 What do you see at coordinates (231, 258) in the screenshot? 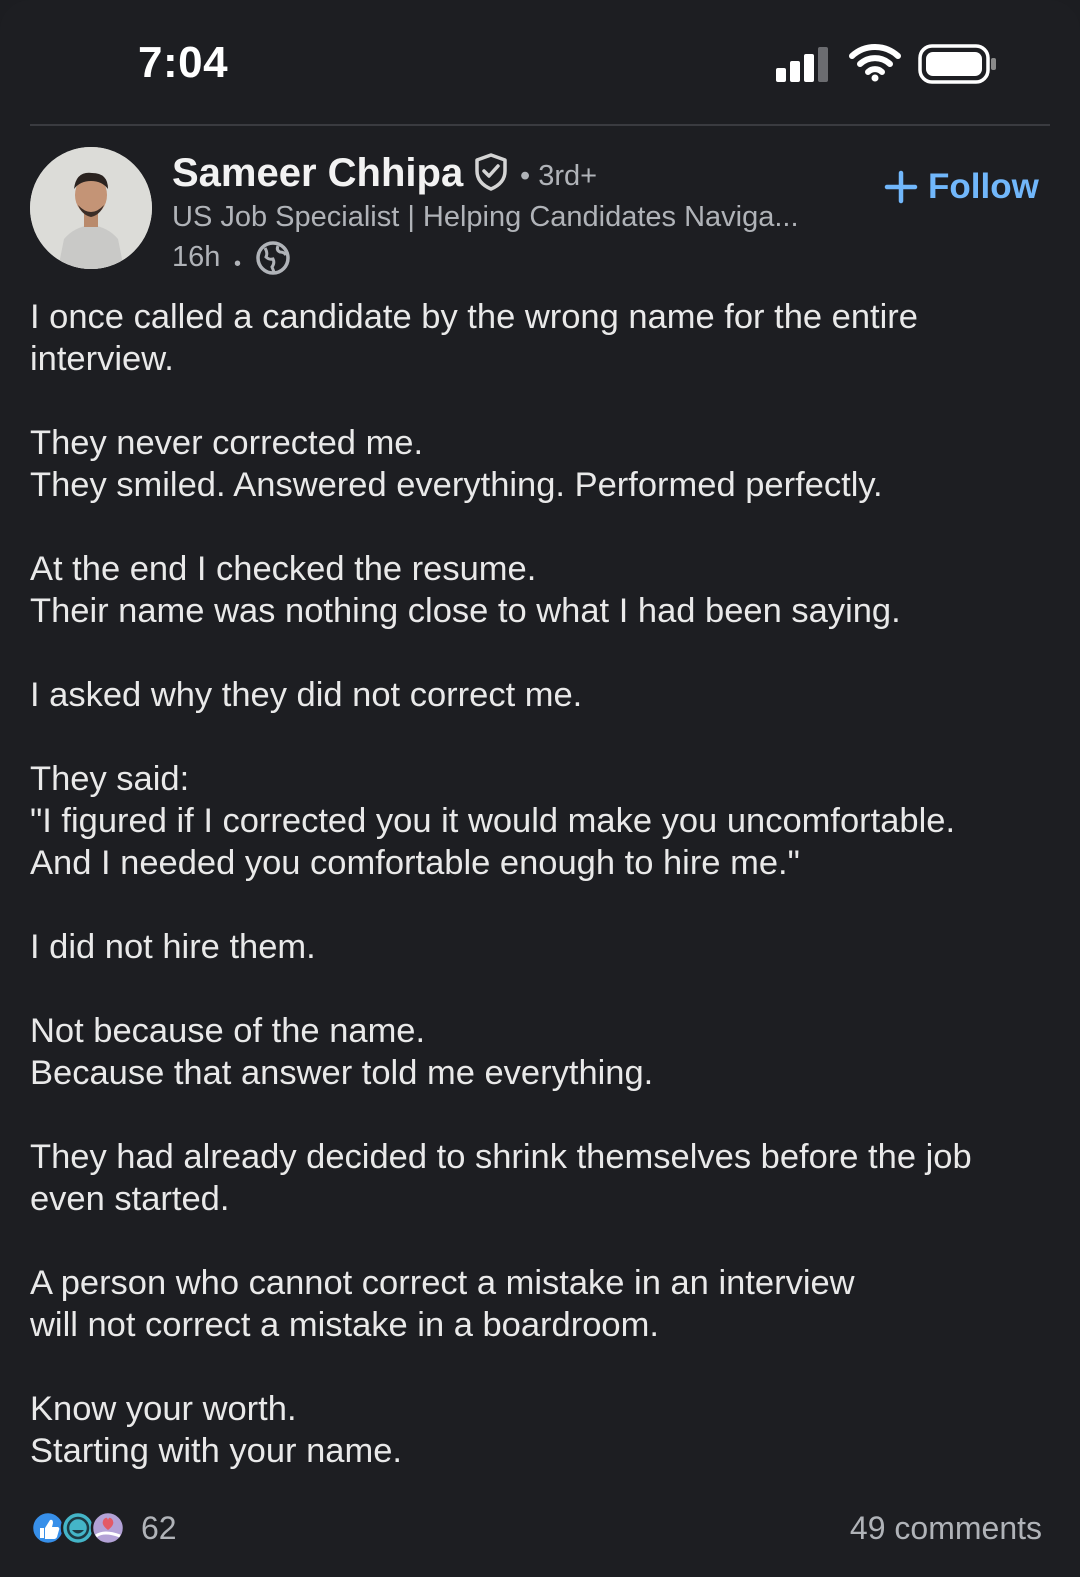
I see `post-meta: 16h •` at bounding box center [231, 258].